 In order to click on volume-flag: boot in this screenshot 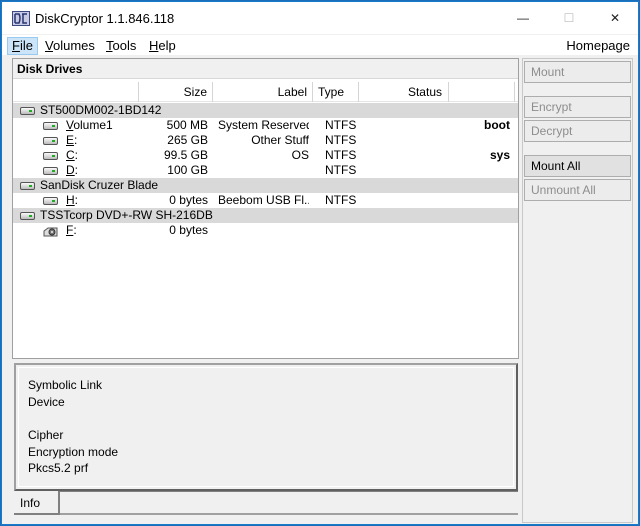, I will do `click(497, 125)`.